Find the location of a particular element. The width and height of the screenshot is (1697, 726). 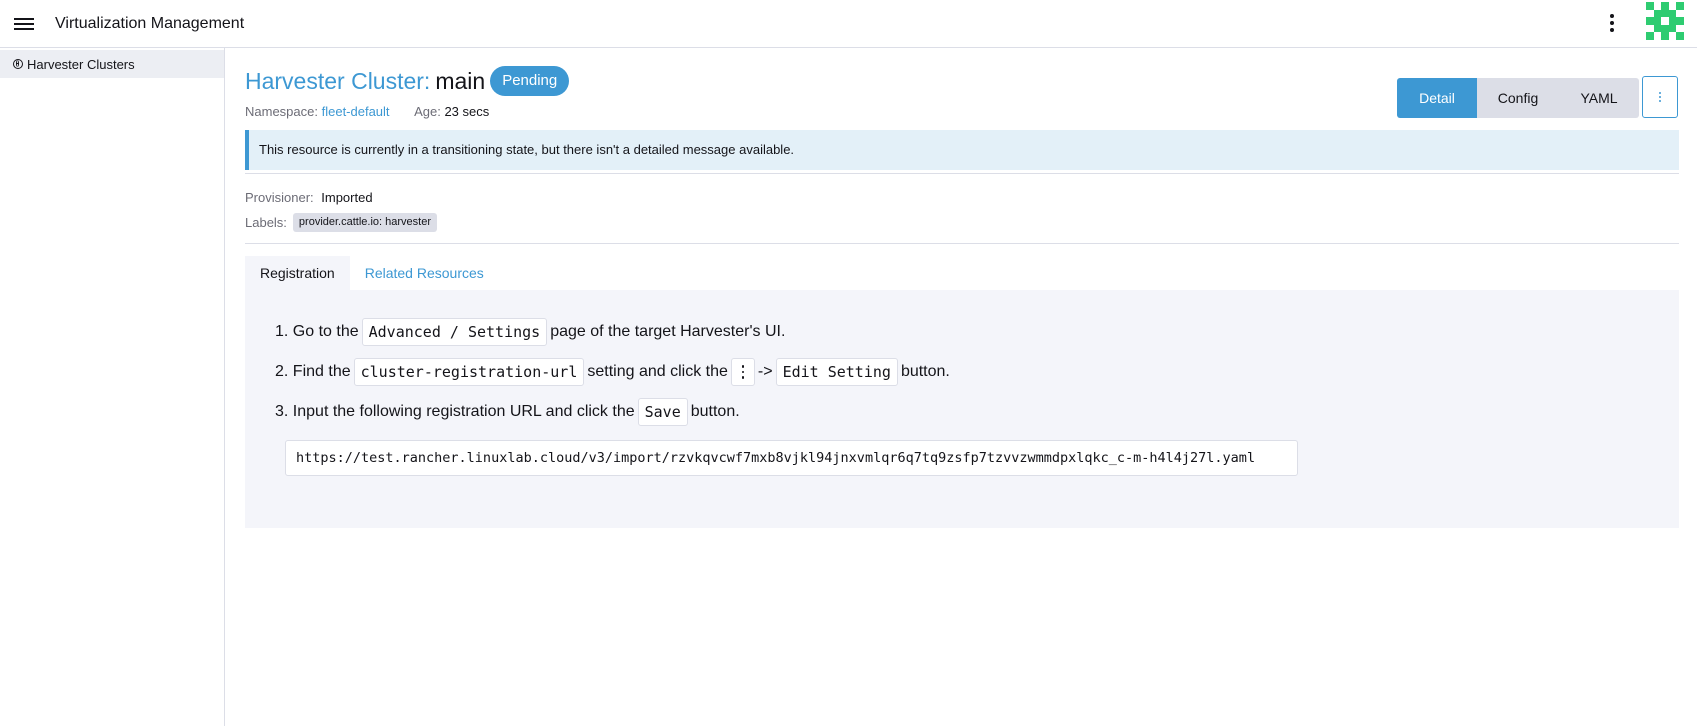

label-chip: provider.cattle.io: harvester is located at coordinates (364, 222).